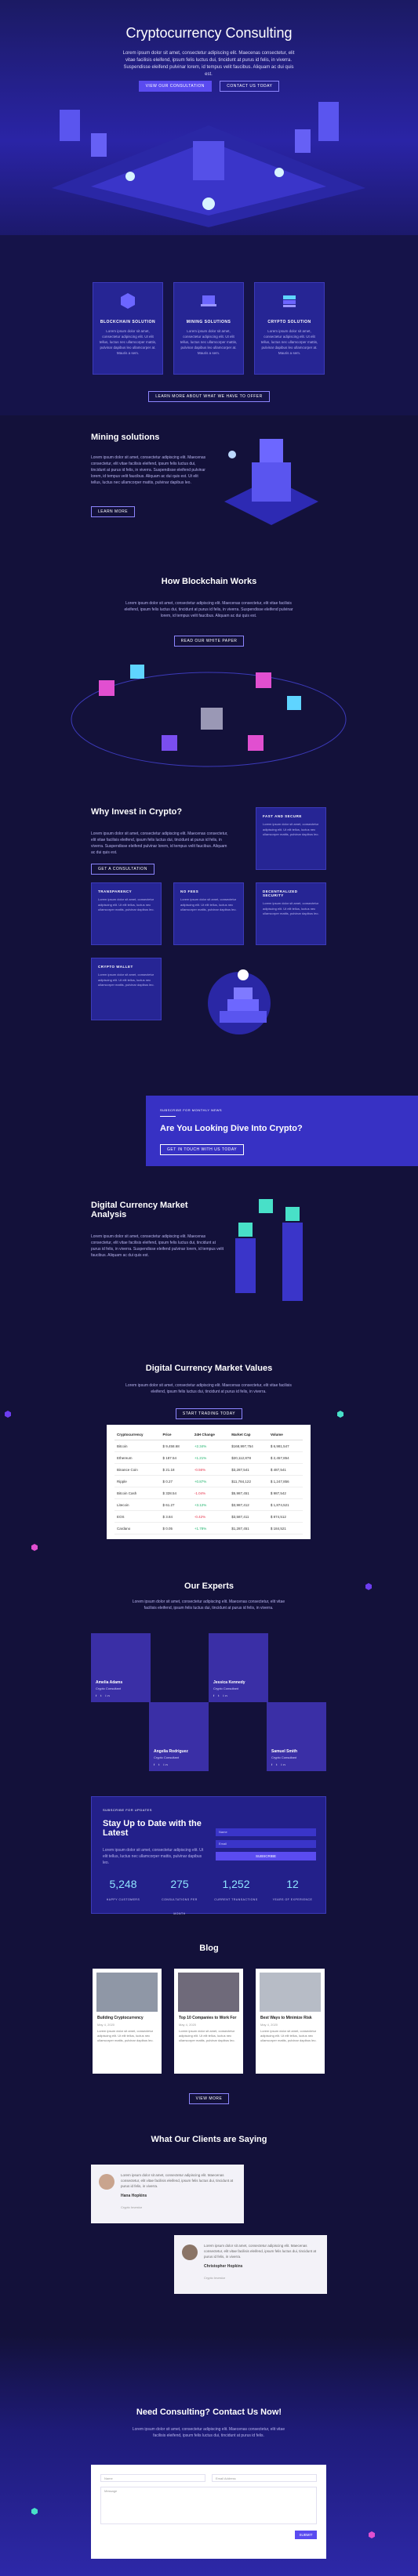 The height and width of the screenshot is (2576, 418). I want to click on submit-button: SUBMIT, so click(306, 2535).